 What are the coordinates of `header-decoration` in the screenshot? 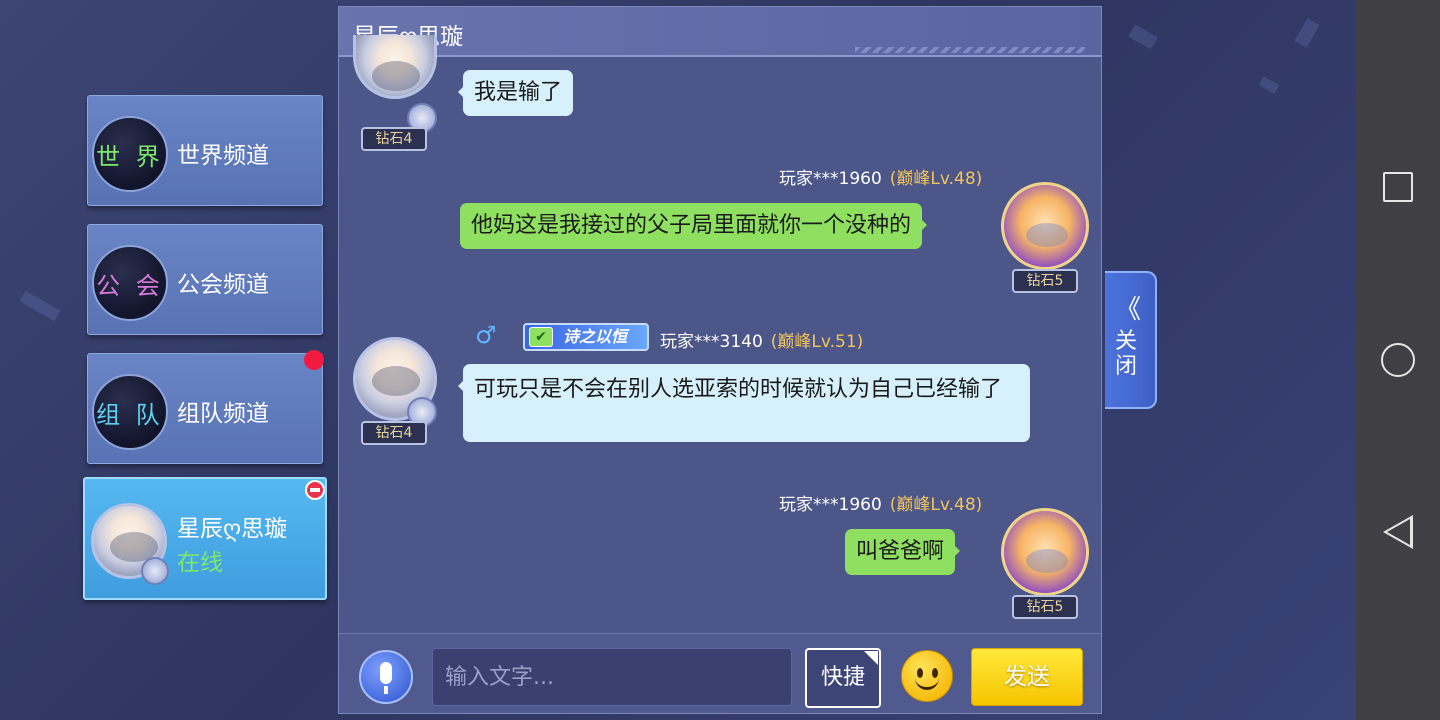 It's located at (970, 50).